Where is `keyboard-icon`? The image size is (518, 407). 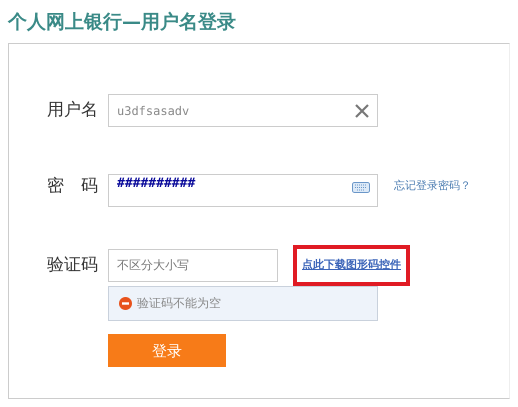 keyboard-icon is located at coordinates (361, 186).